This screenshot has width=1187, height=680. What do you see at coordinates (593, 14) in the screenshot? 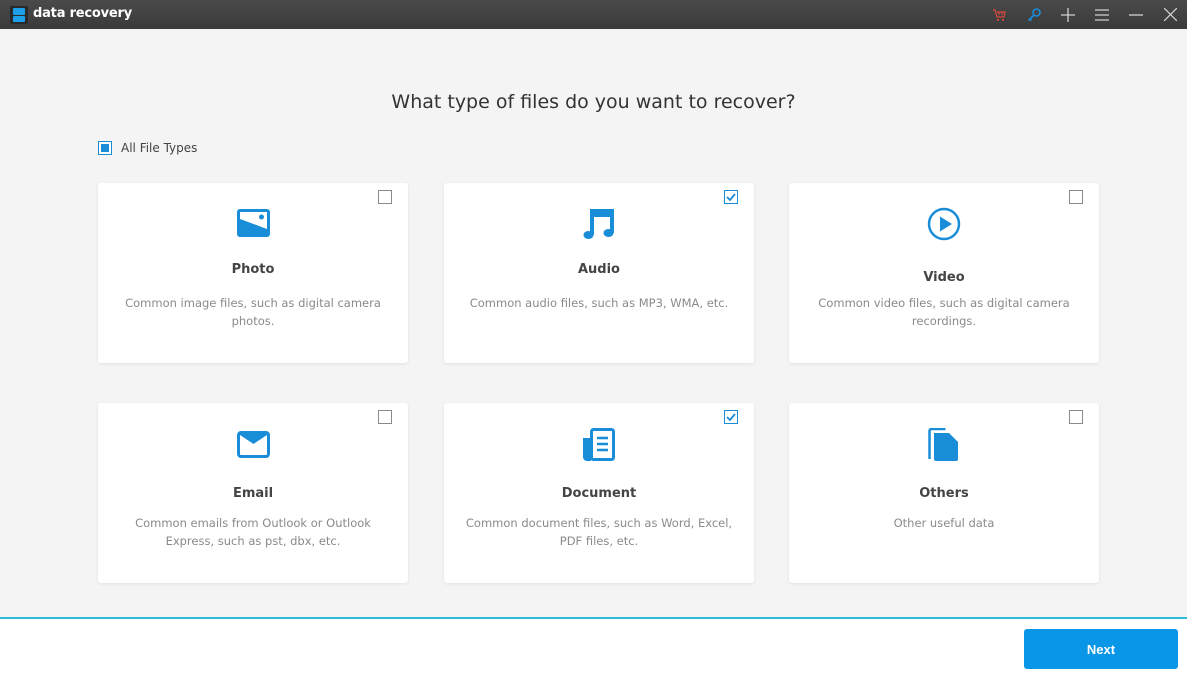
I see `title-bar: data recovery` at bounding box center [593, 14].